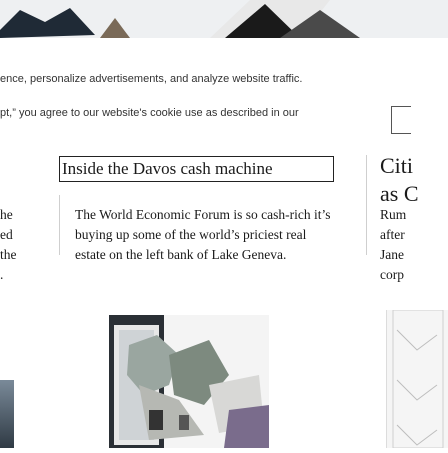 The height and width of the screenshot is (453, 448). What do you see at coordinates (6, 234) in the screenshot?
I see `left-fragment-line: ed` at bounding box center [6, 234].